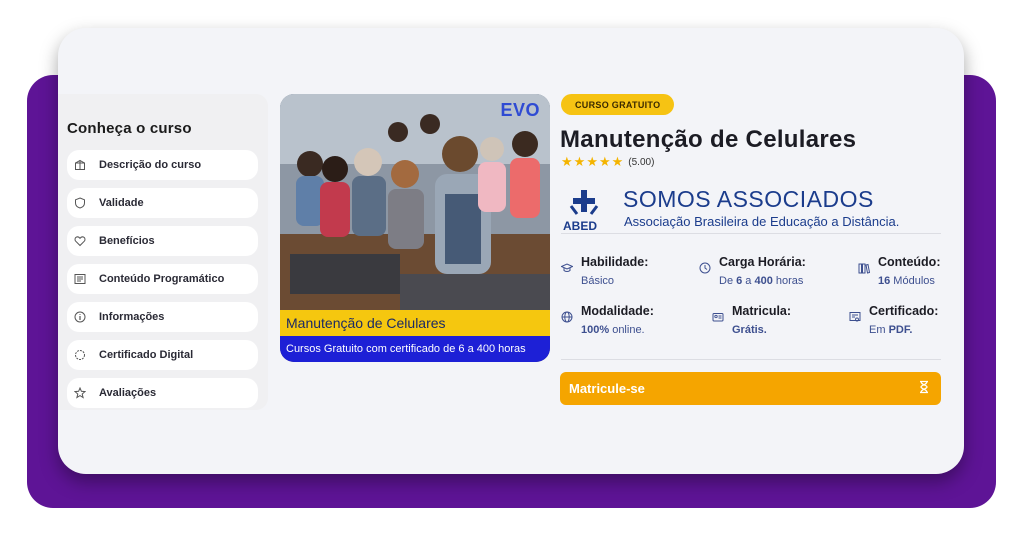 Image resolution: width=1024 pixels, height=536 pixels. I want to click on info-matricula: Matricula: Grátis., so click(777, 324).